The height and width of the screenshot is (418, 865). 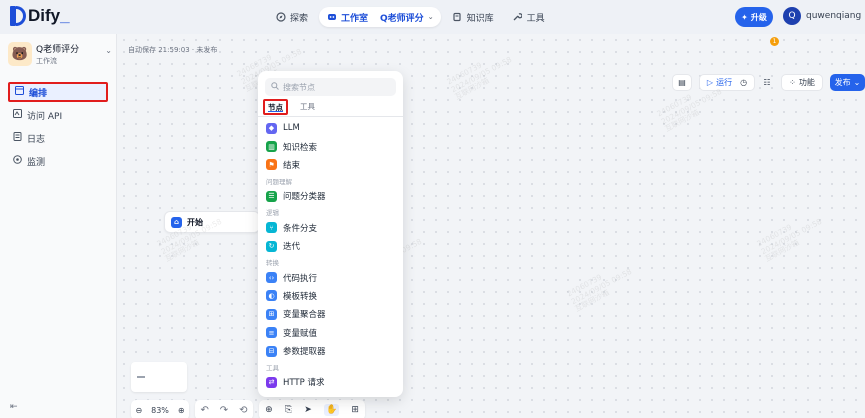 What do you see at coordinates (299, 18) in the screenshot?
I see `nav-explore-label: 探索` at bounding box center [299, 18].